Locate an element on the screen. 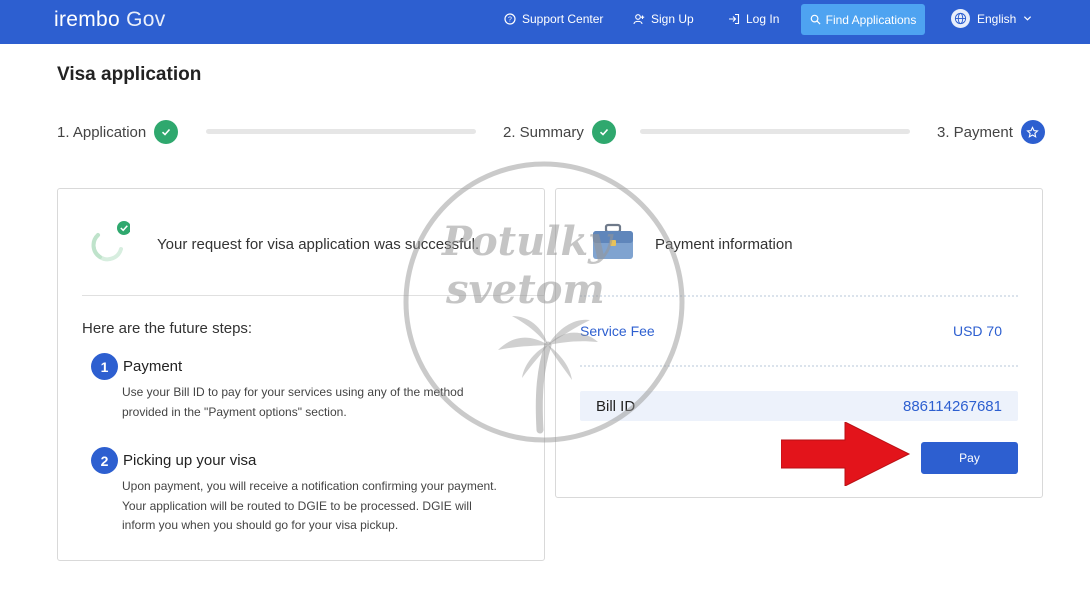 The width and height of the screenshot is (1090, 601). briefcase-icon is located at coordinates (613, 241).